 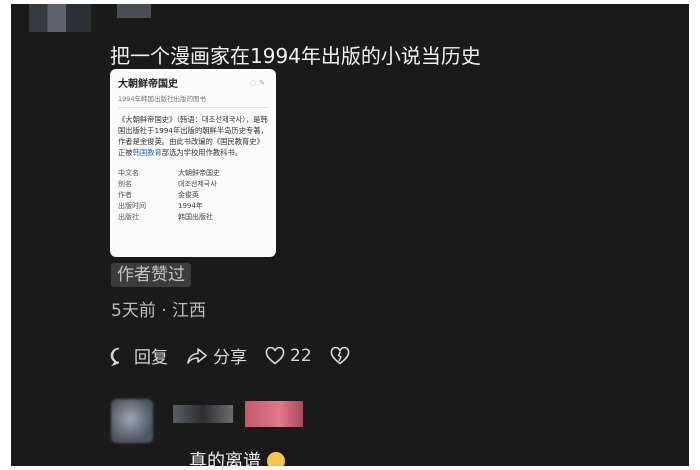 What do you see at coordinates (230, 358) in the screenshot?
I see `share-label: 分享` at bounding box center [230, 358].